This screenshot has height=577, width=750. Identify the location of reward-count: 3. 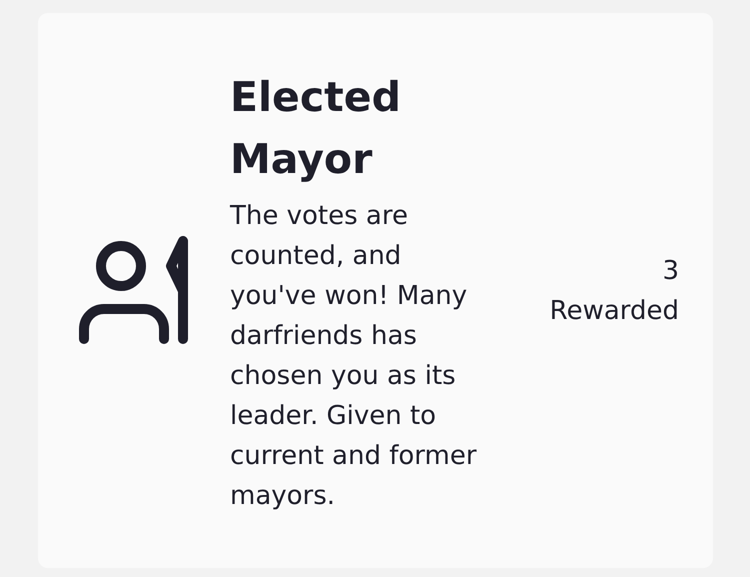
(670, 271).